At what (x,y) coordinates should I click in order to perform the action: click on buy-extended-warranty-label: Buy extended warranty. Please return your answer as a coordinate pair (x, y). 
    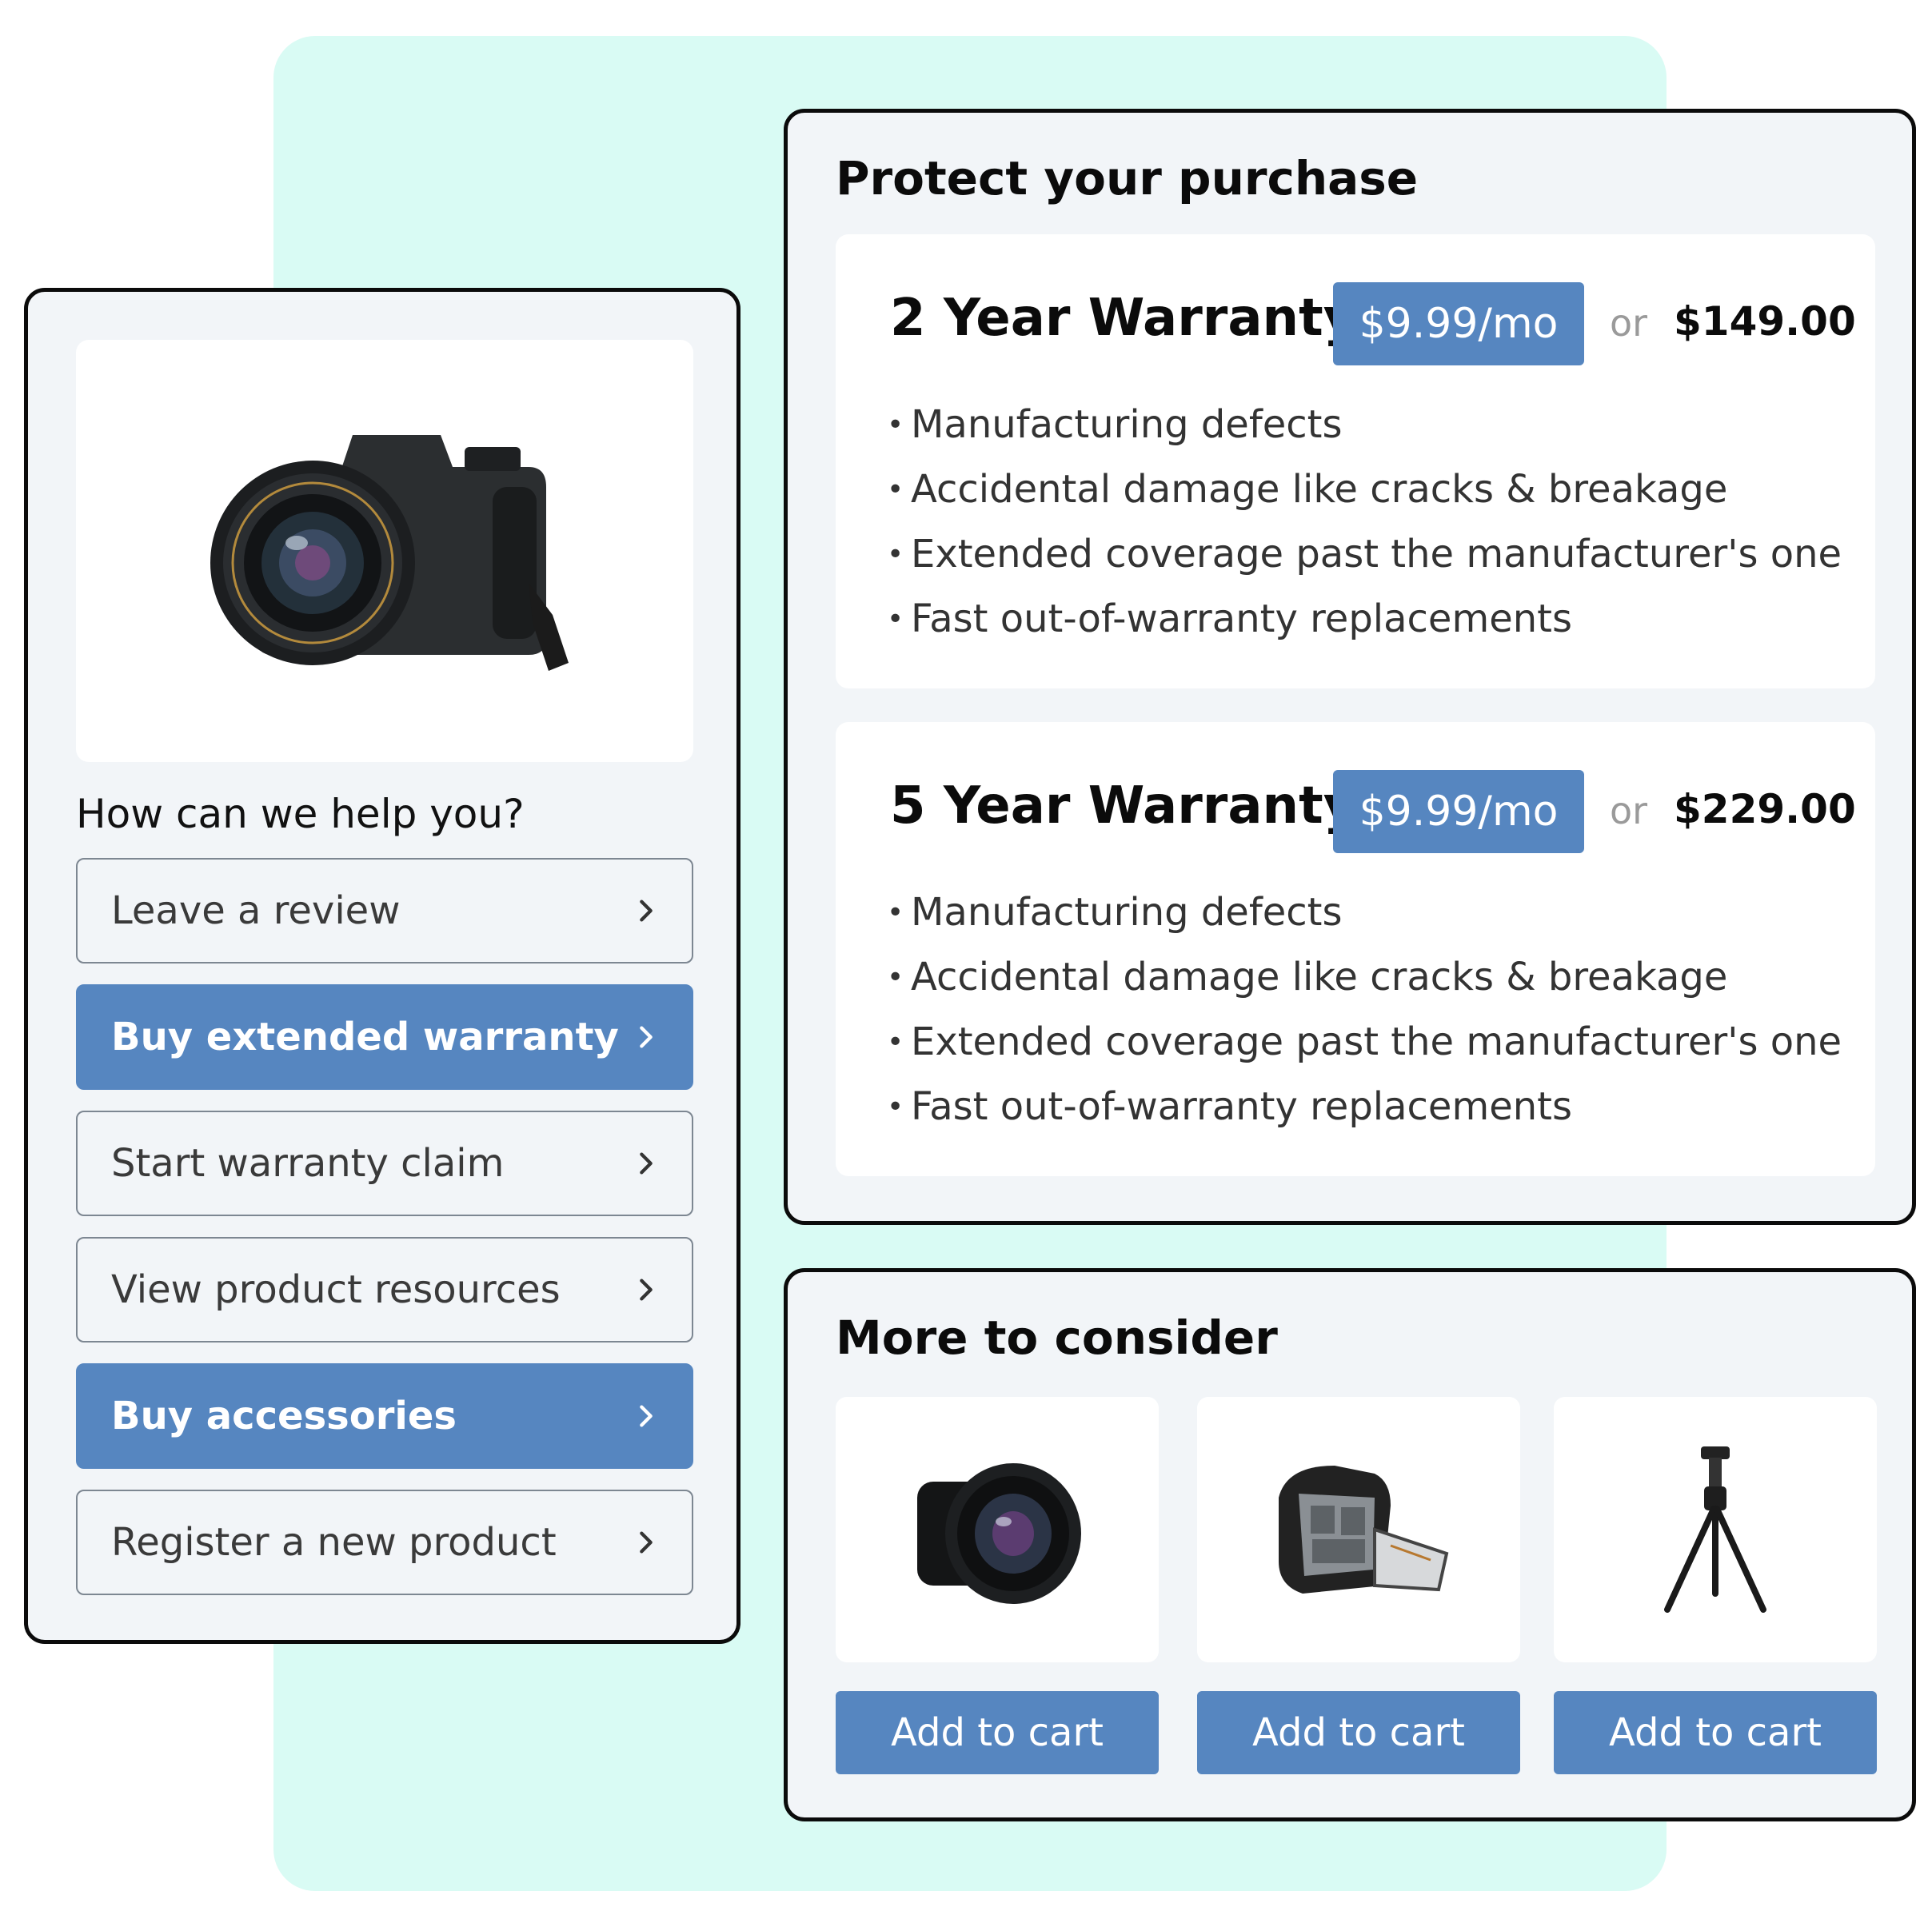
    Looking at the image, I should click on (365, 1037).